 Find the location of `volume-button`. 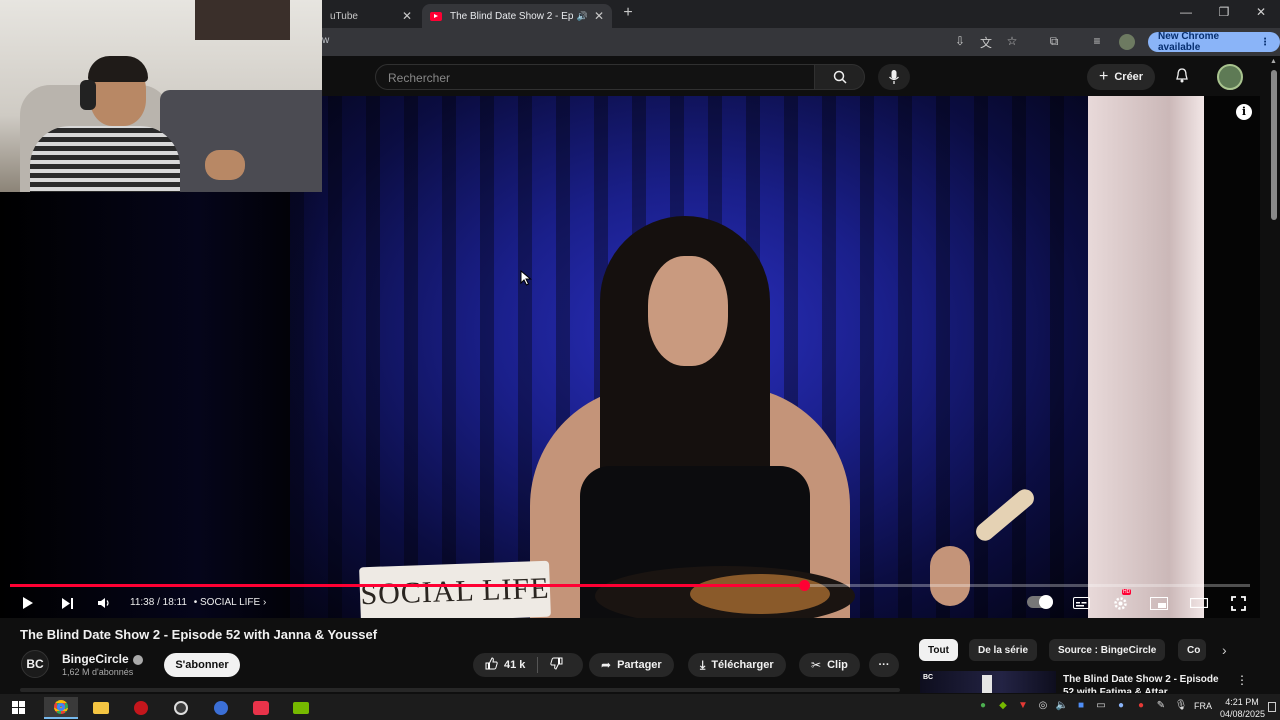

volume-button is located at coordinates (104, 603).